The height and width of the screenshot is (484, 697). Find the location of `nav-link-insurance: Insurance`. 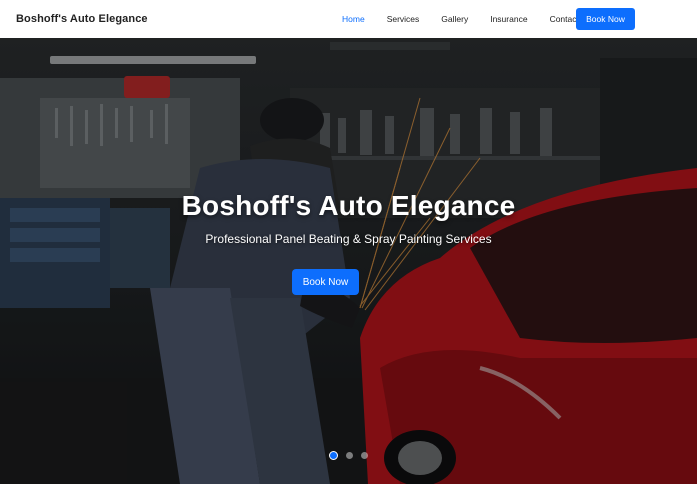

nav-link-insurance: Insurance is located at coordinates (508, 19).